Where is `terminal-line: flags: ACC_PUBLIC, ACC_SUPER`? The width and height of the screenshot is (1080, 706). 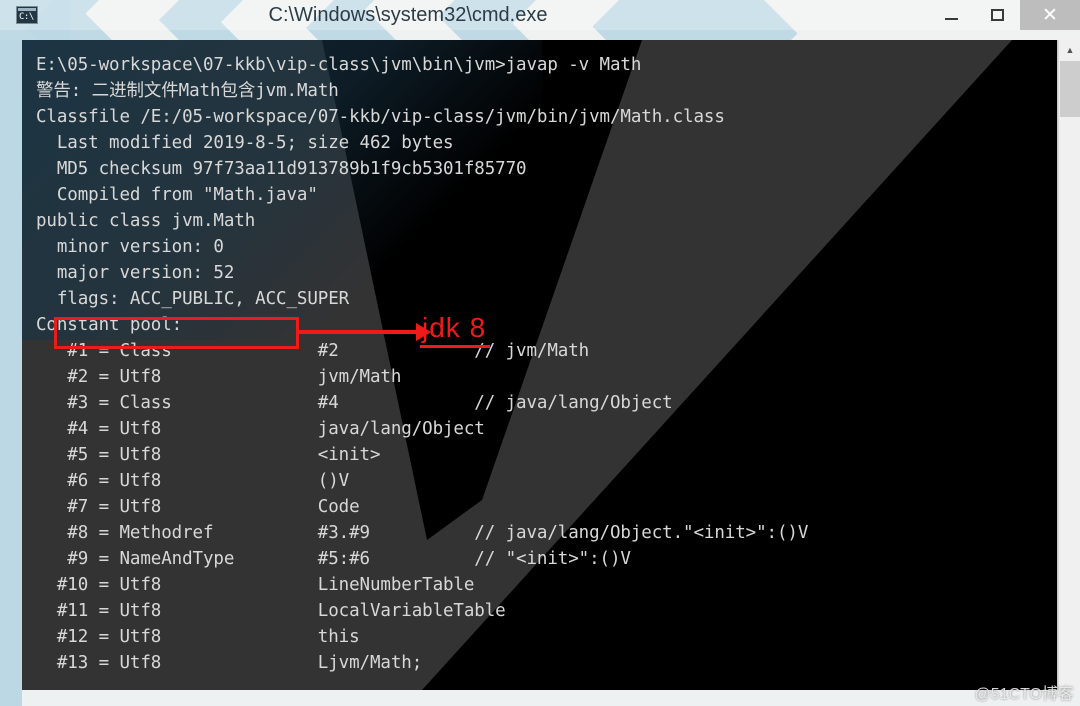 terminal-line: flags: ACC_PUBLIC, ACC_SUPER is located at coordinates (193, 299).